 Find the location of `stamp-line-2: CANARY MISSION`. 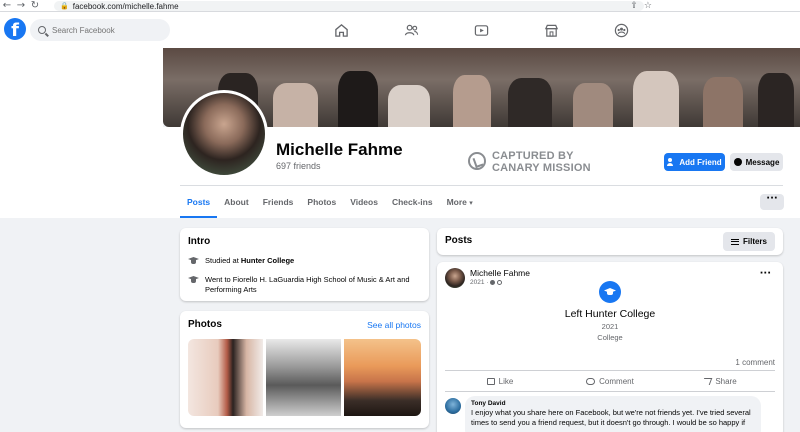

stamp-line-2: CANARY MISSION is located at coordinates (541, 168).